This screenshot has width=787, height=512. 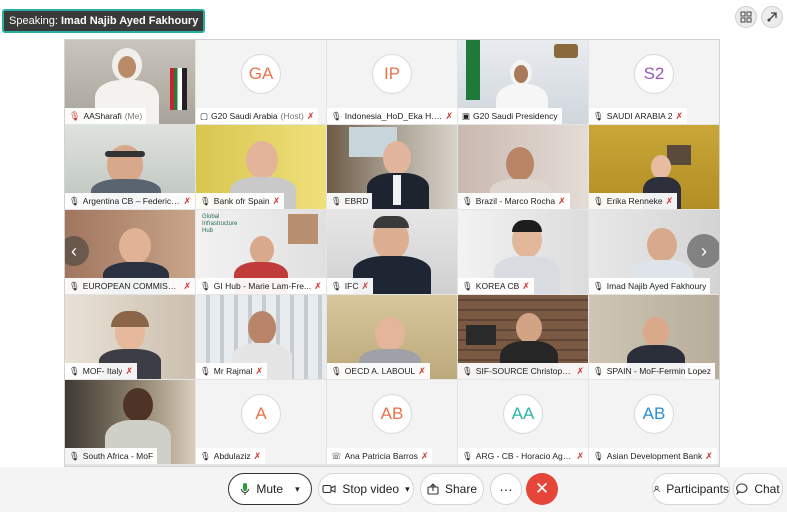 I want to click on participant-name: Asian Development Bank, so click(x=654, y=456).